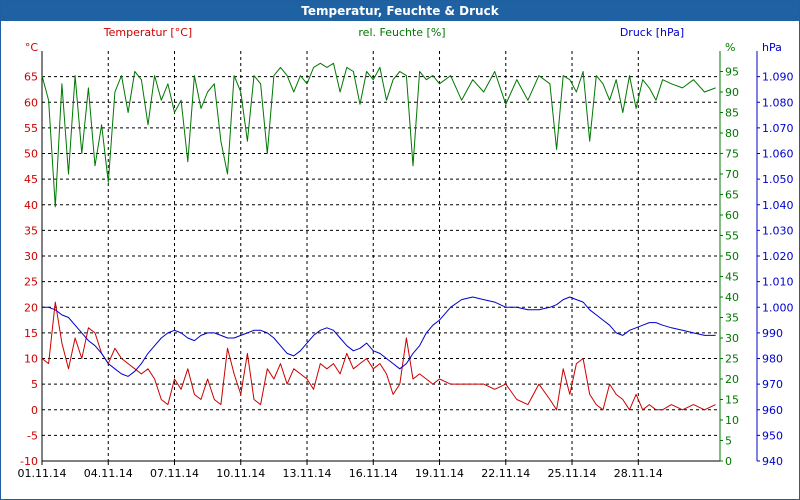 This screenshot has width=800, height=500. I want to click on temperature-tick-label: 10, so click(31, 359).